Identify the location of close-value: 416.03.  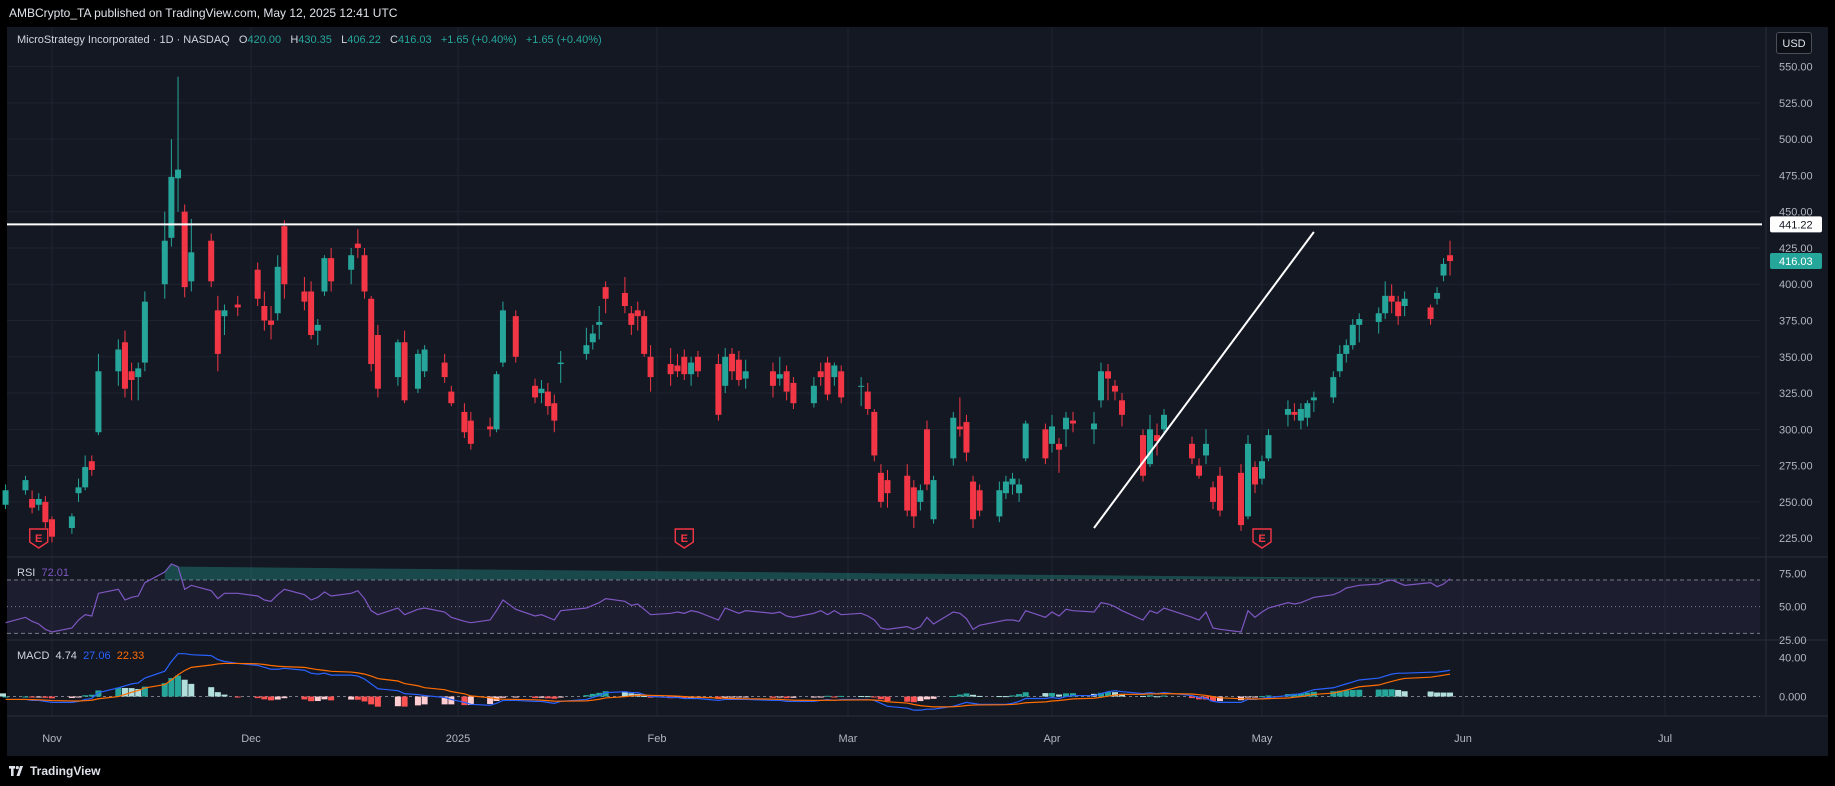
(415, 40).